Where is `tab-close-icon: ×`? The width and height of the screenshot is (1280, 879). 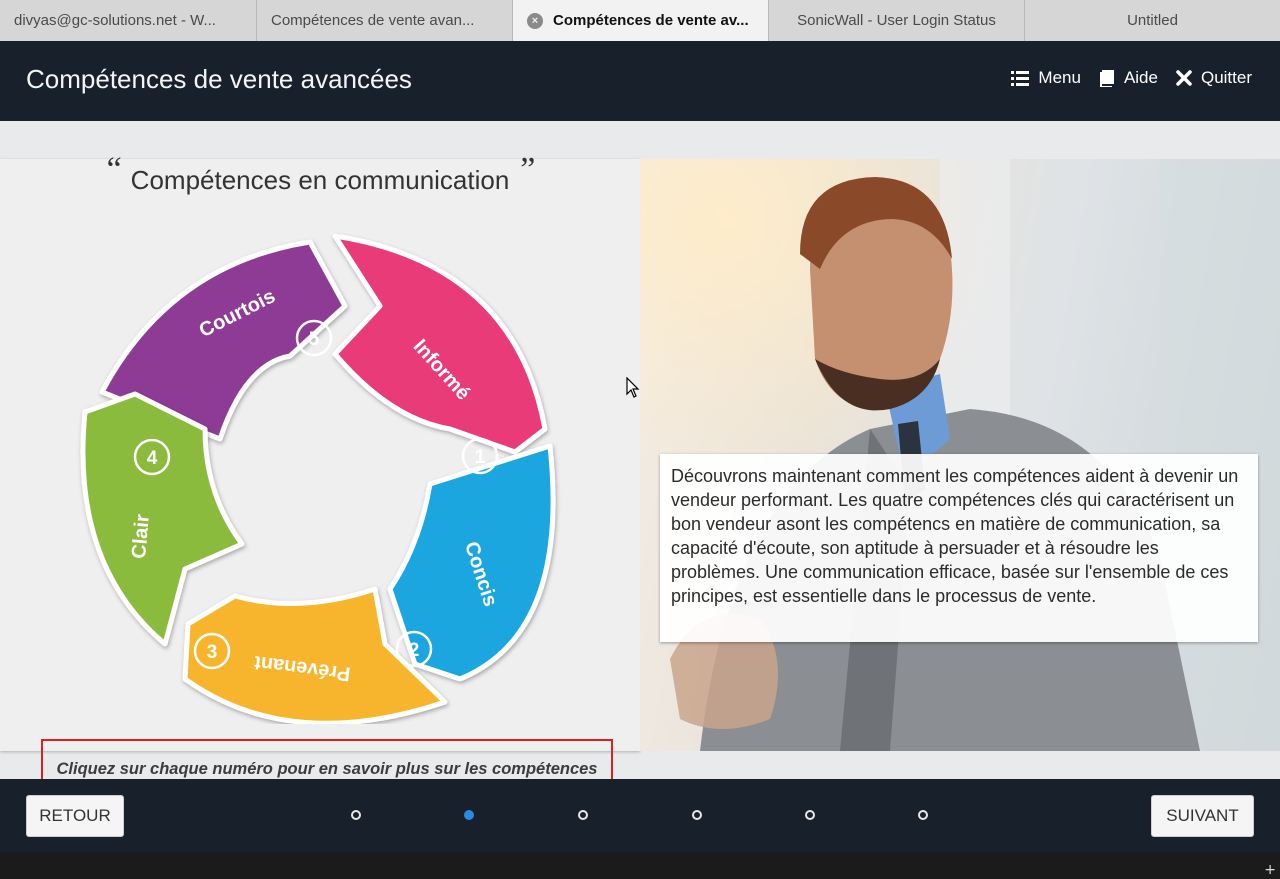 tab-close-icon: × is located at coordinates (535, 20).